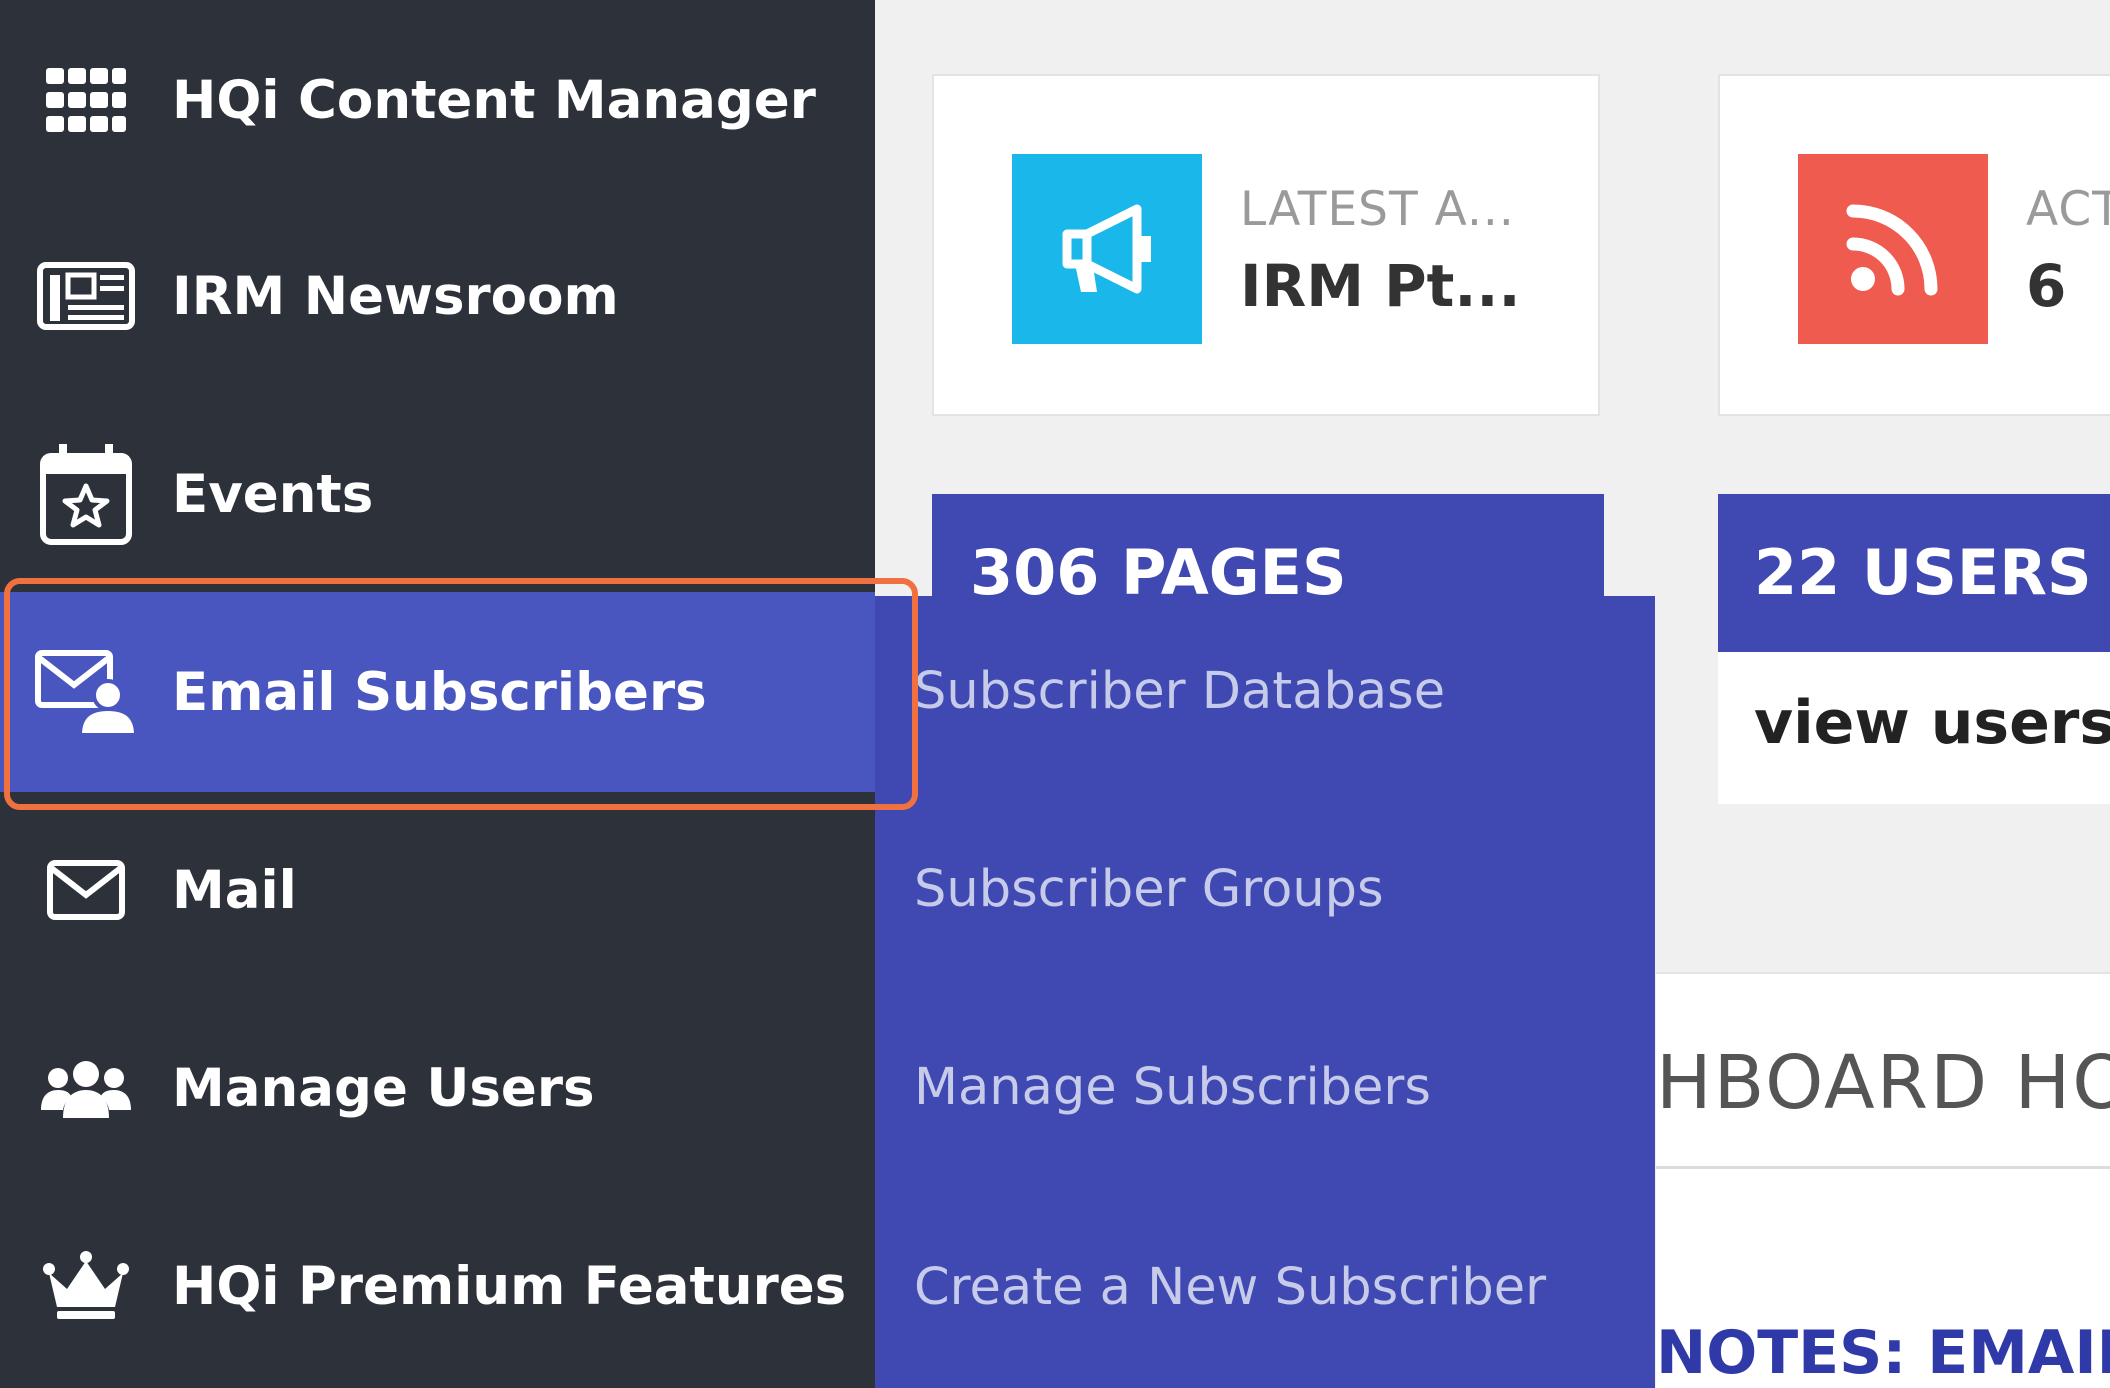 This screenshot has height=1388, width=2110. I want to click on envelope-icon, so click(86, 890).